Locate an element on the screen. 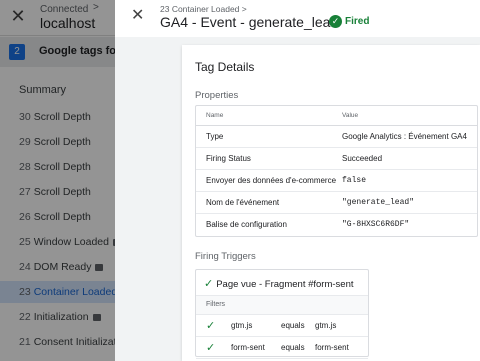 This screenshot has height=361, width=480. firing-triggers-title: Firing Triggers is located at coordinates (225, 256).